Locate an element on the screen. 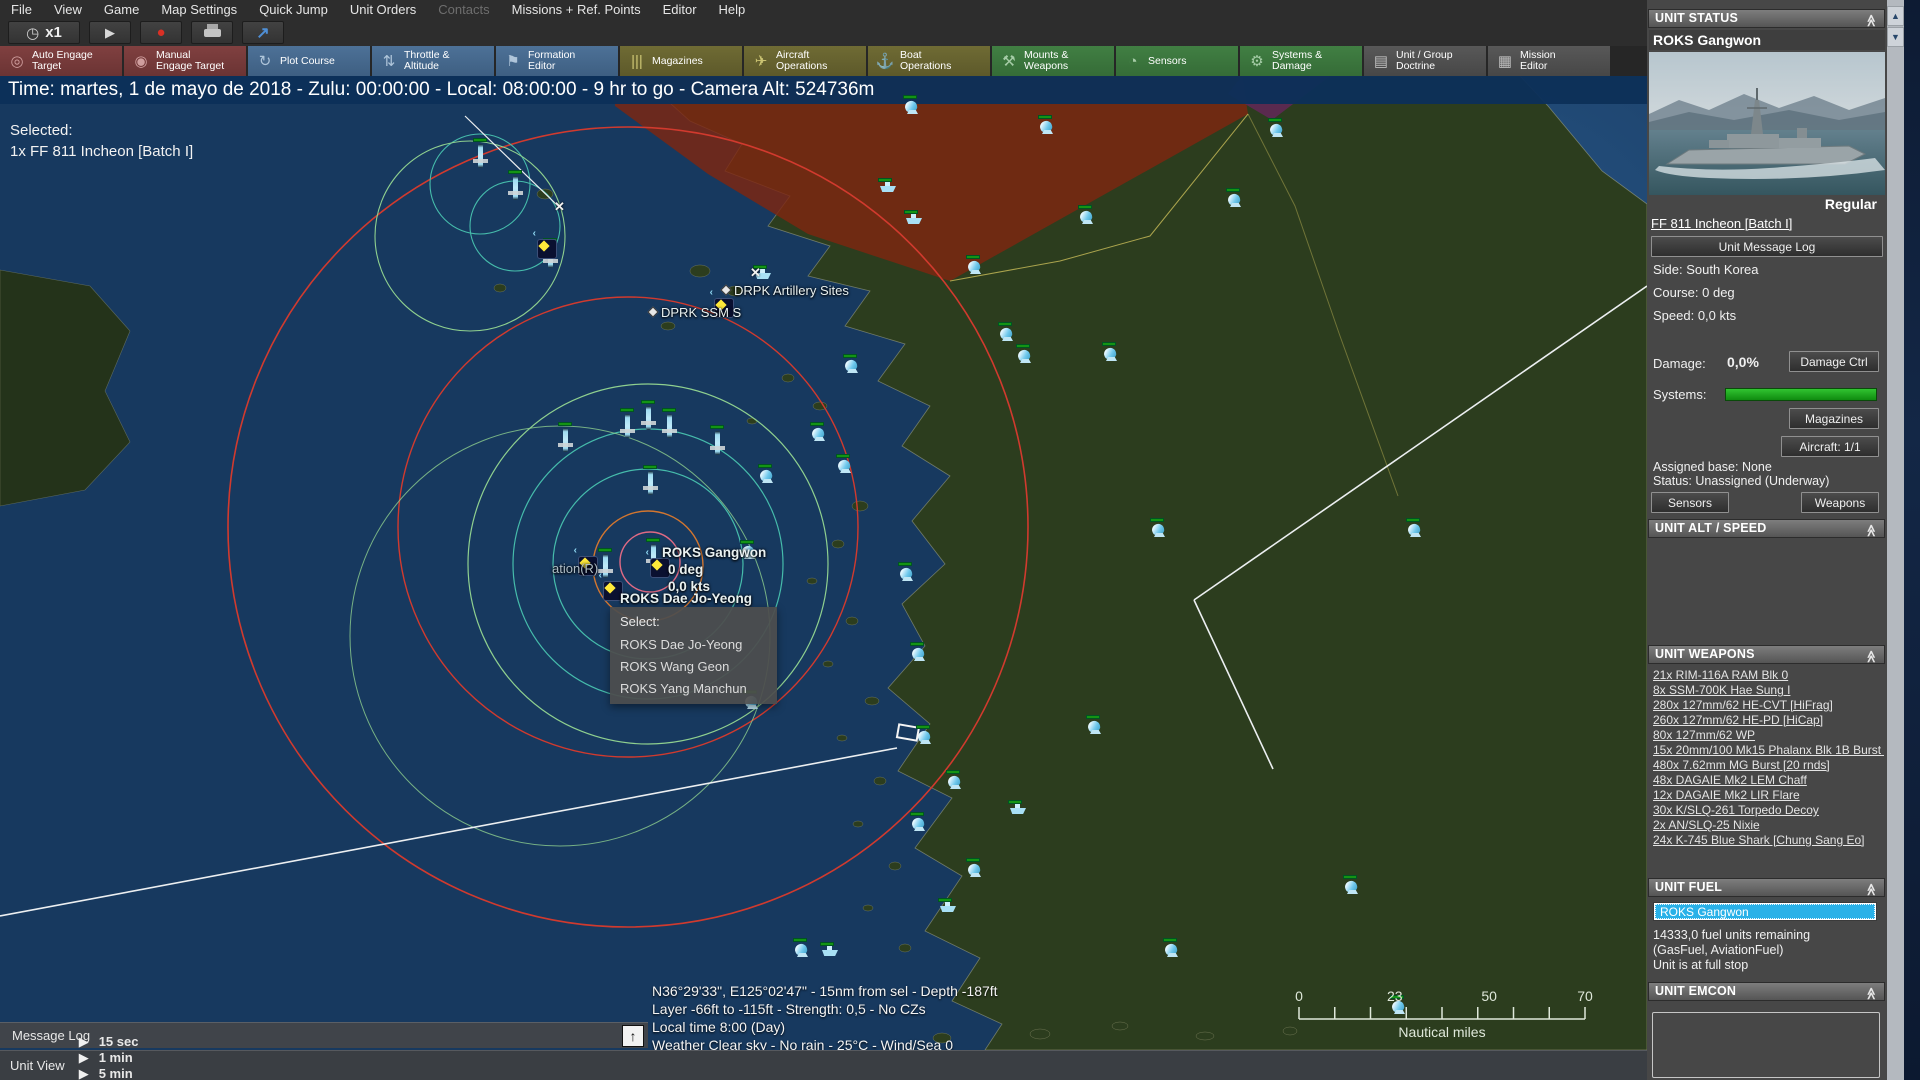 The height and width of the screenshot is (1080, 1920). menu-editor: Editor is located at coordinates (680, 9).